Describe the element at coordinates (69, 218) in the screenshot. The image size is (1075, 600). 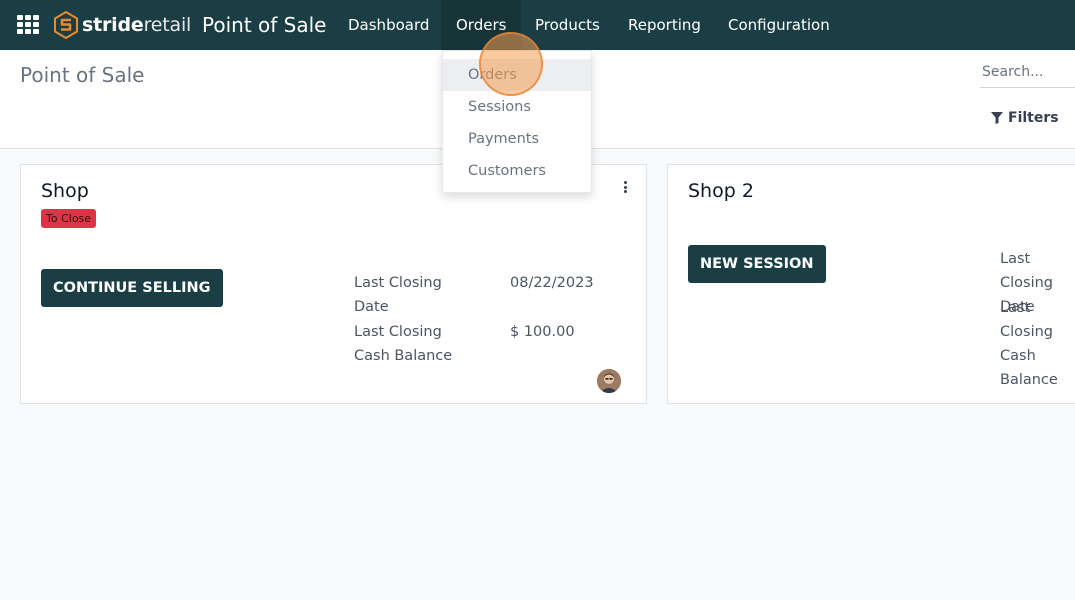
I see `status-badge: To Close` at that location.